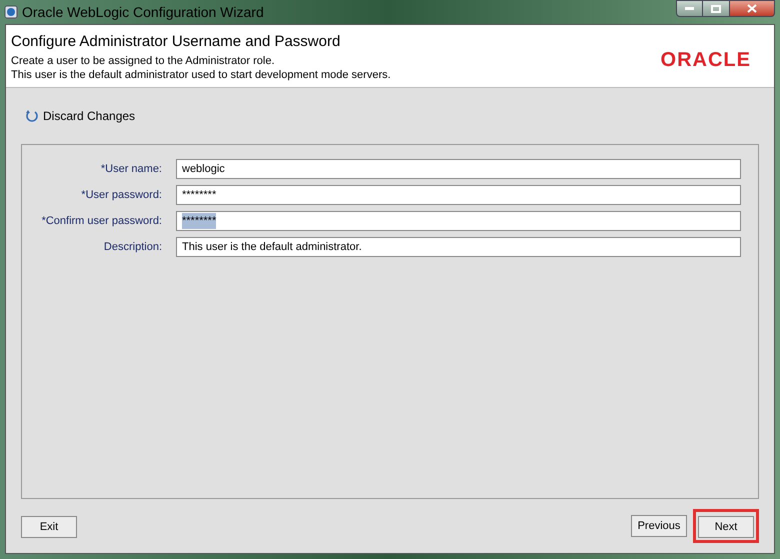  I want to click on wizard-button: Previous, so click(659, 526).